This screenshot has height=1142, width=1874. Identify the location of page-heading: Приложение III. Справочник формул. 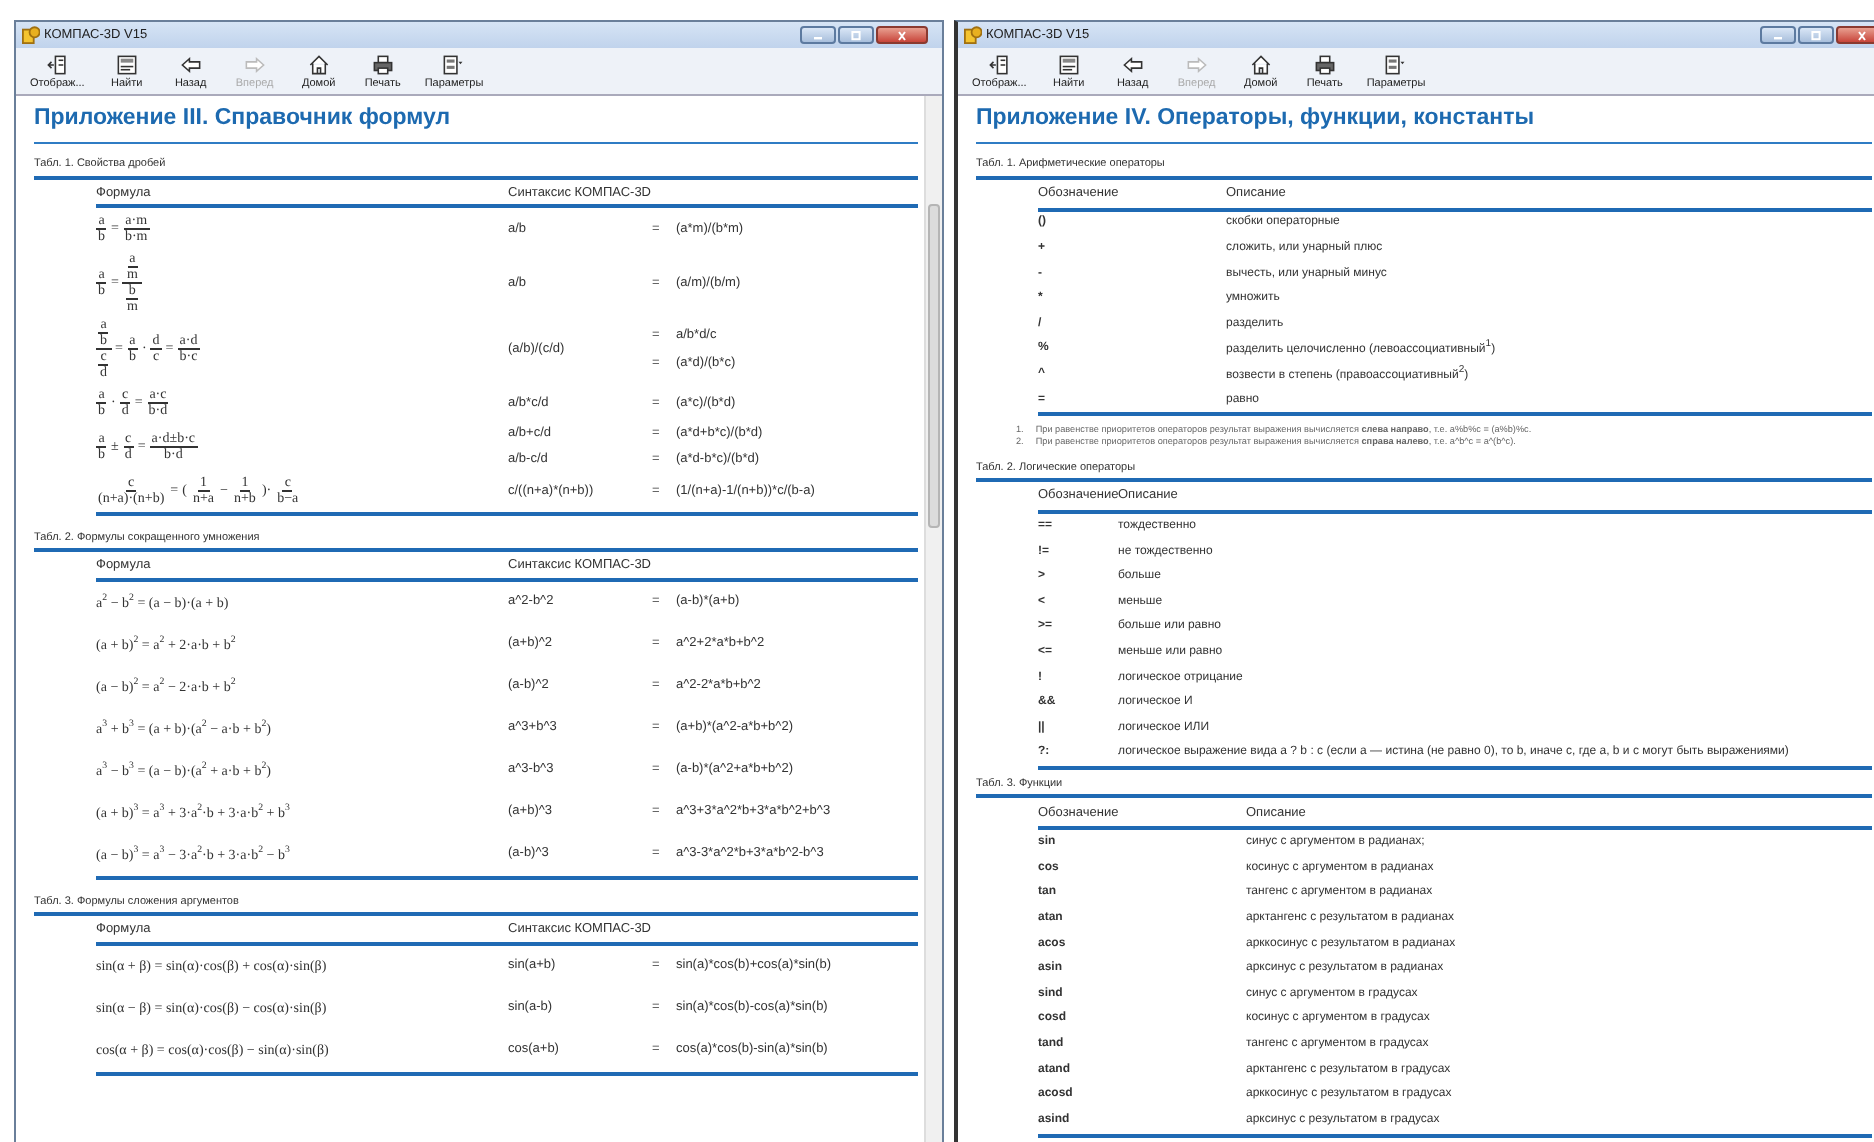
(243, 119).